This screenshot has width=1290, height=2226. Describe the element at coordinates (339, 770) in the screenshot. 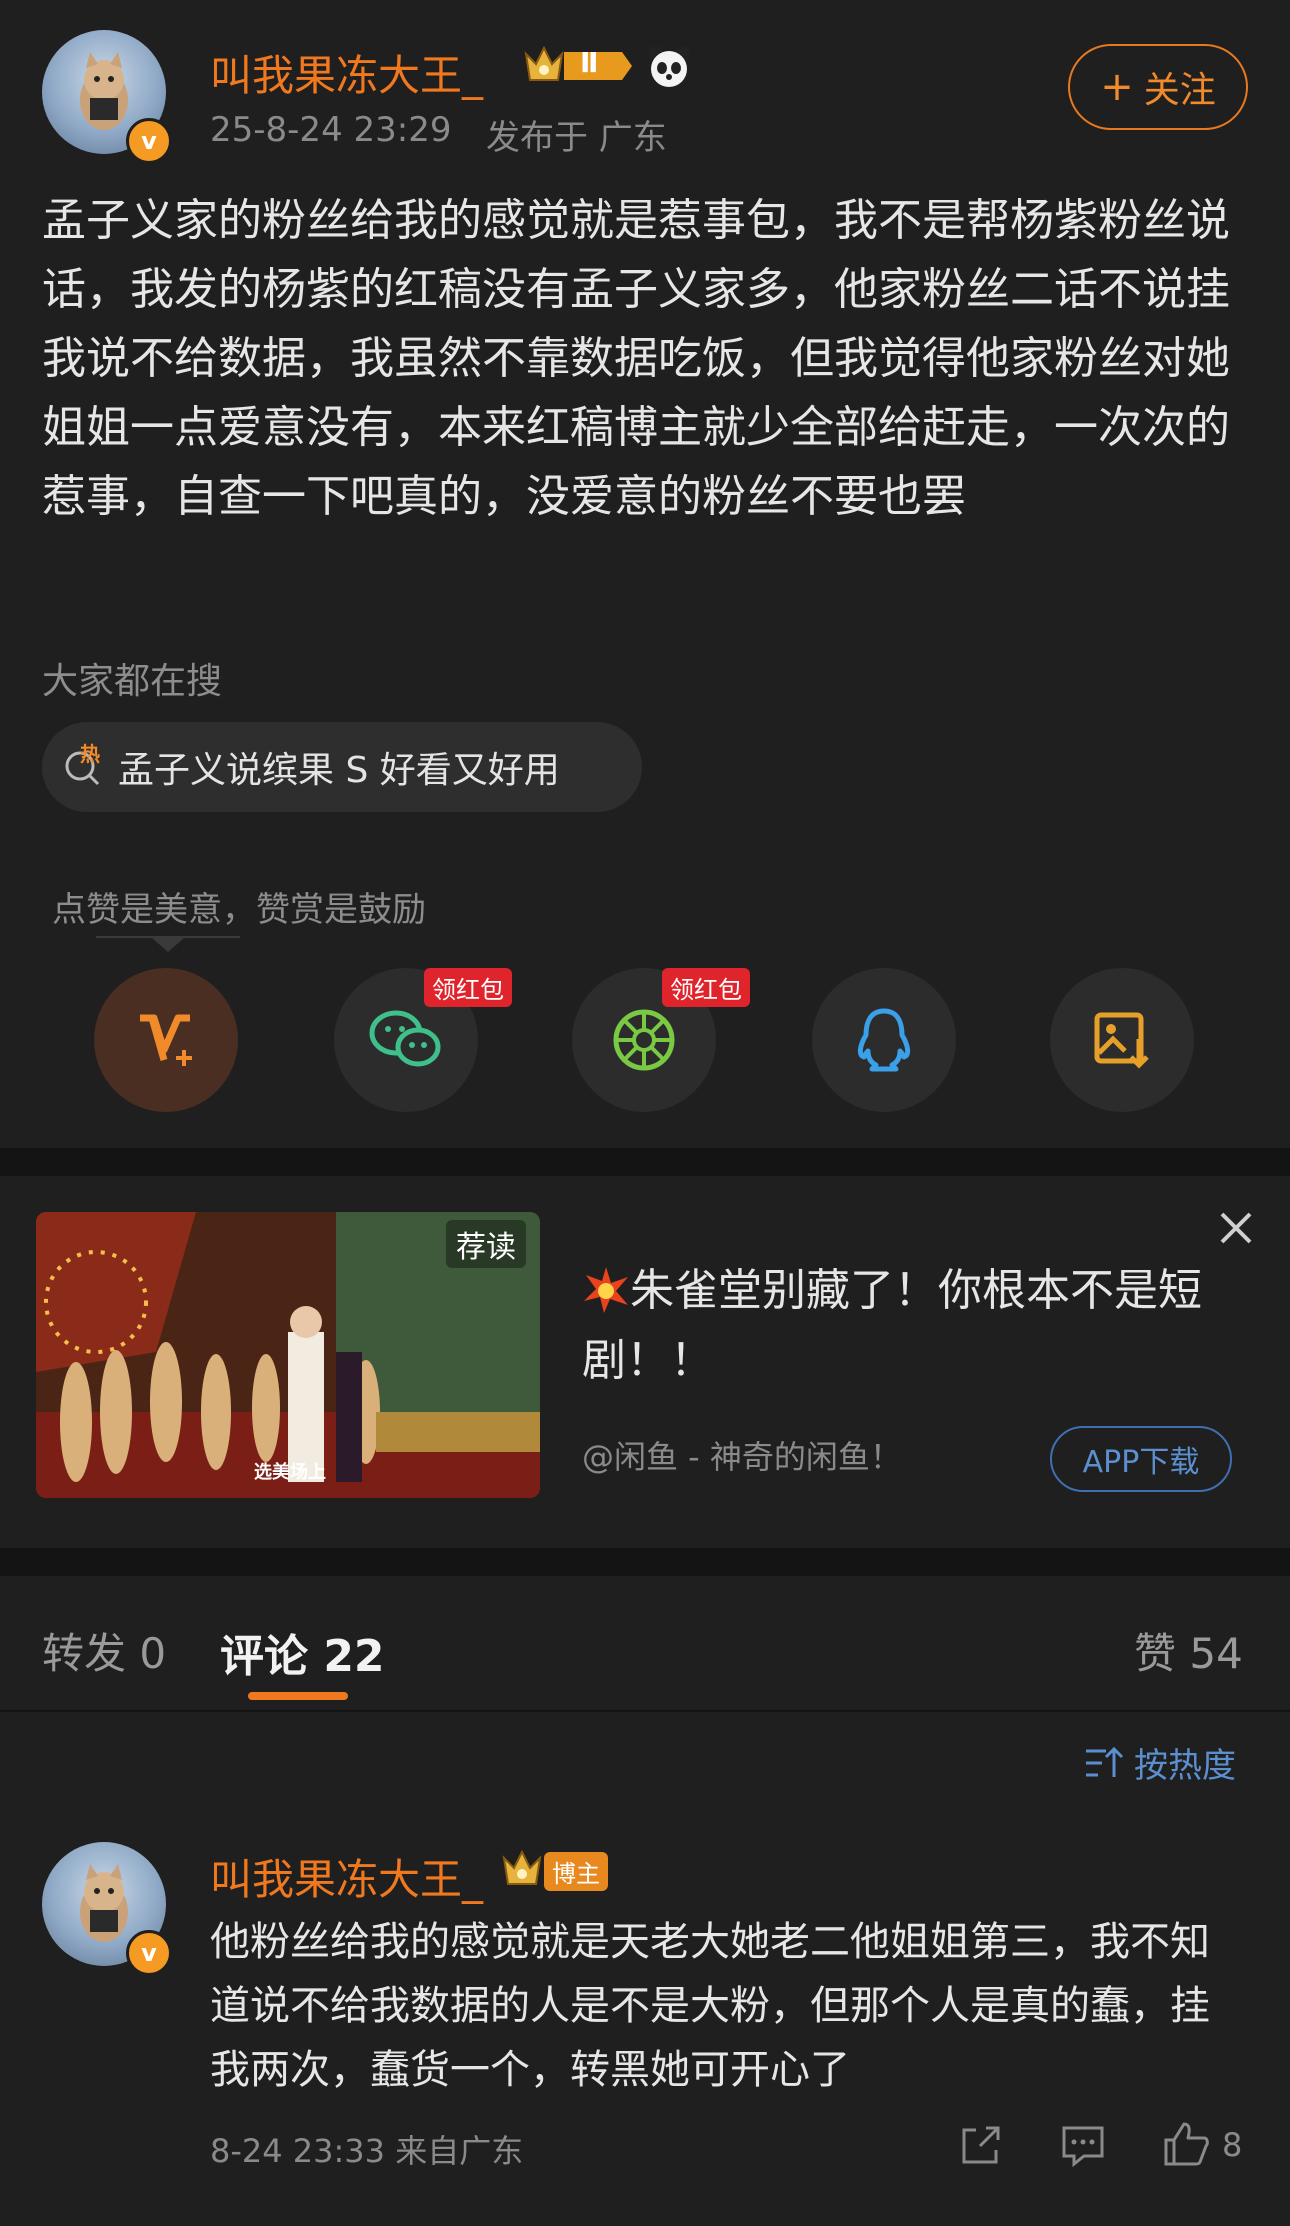

I see `trending-query: 孟子义说缤果 S 好看又好用` at that location.